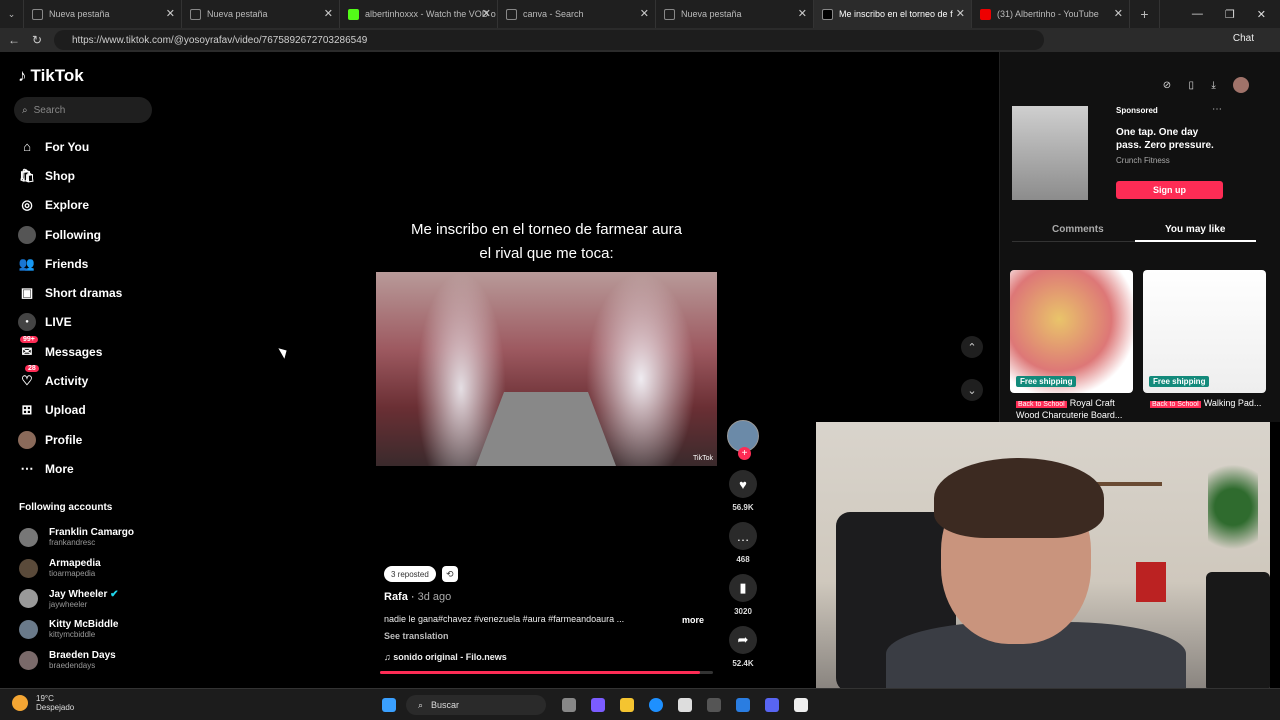 Image resolution: width=1280 pixels, height=720 pixels. Describe the element at coordinates (1217, 109) in the screenshot. I see `ad-options-icon: ⋯` at that location.